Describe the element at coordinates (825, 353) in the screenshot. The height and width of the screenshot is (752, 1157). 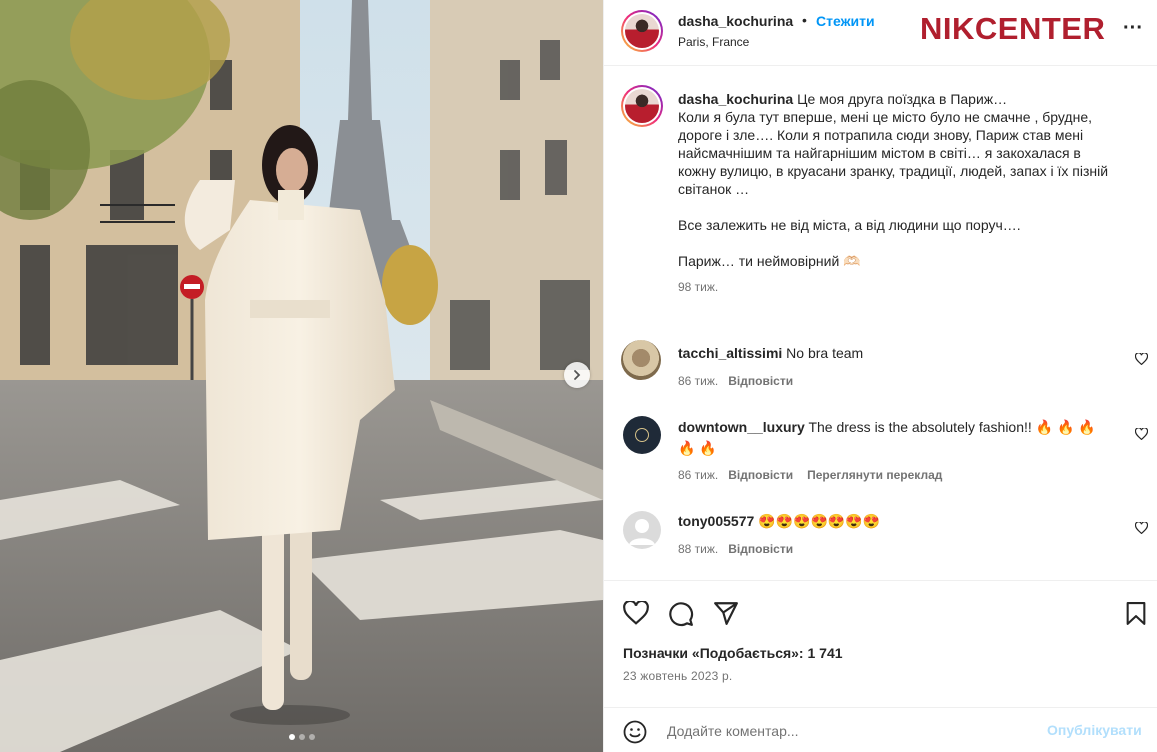
I see `comment-text: No bra team` at that location.